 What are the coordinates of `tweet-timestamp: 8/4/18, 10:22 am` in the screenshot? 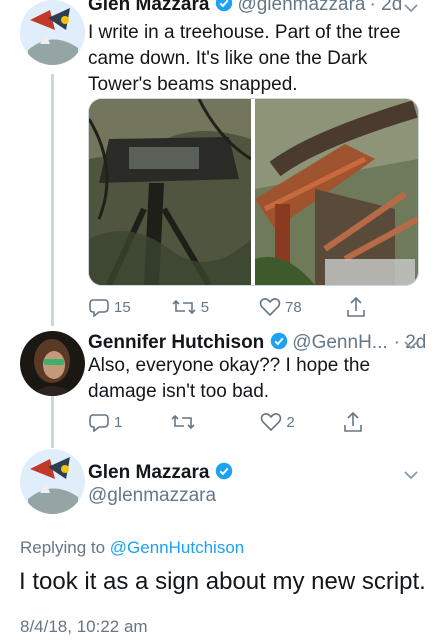 It's located at (84, 627).